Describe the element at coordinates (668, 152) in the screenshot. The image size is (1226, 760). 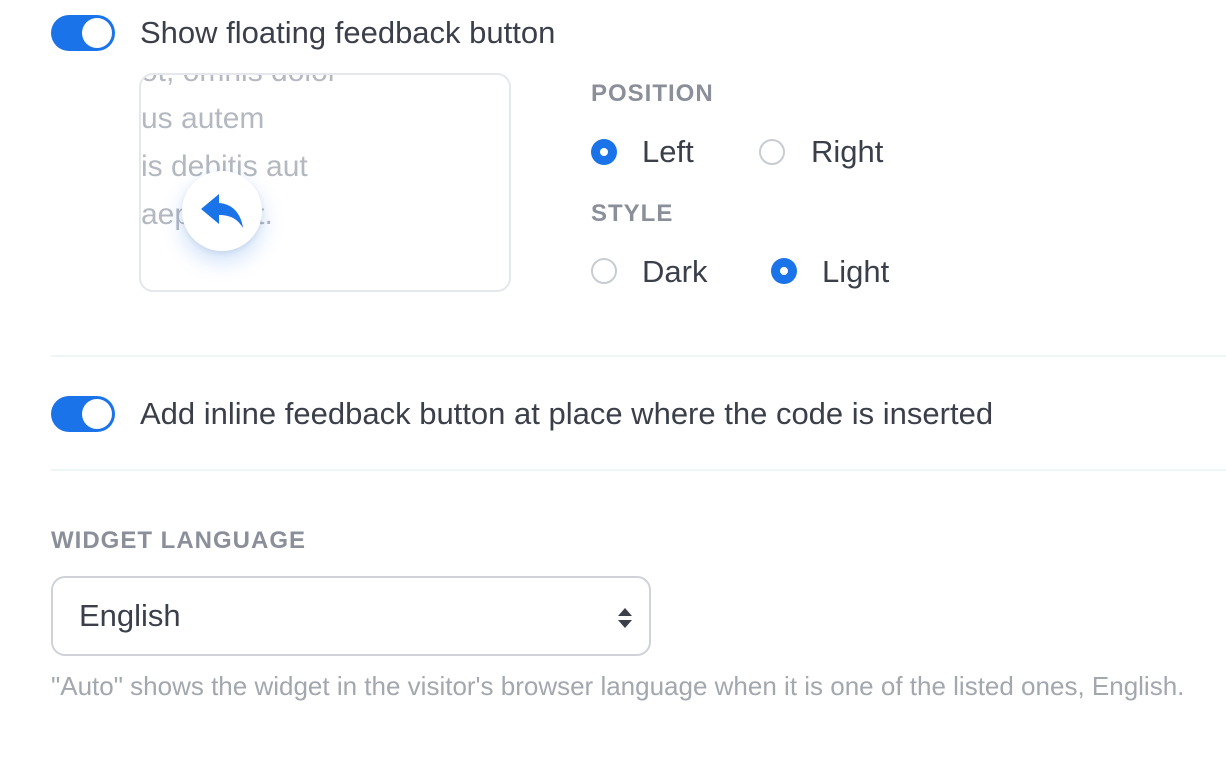
I see `position-left-label: Left` at that location.